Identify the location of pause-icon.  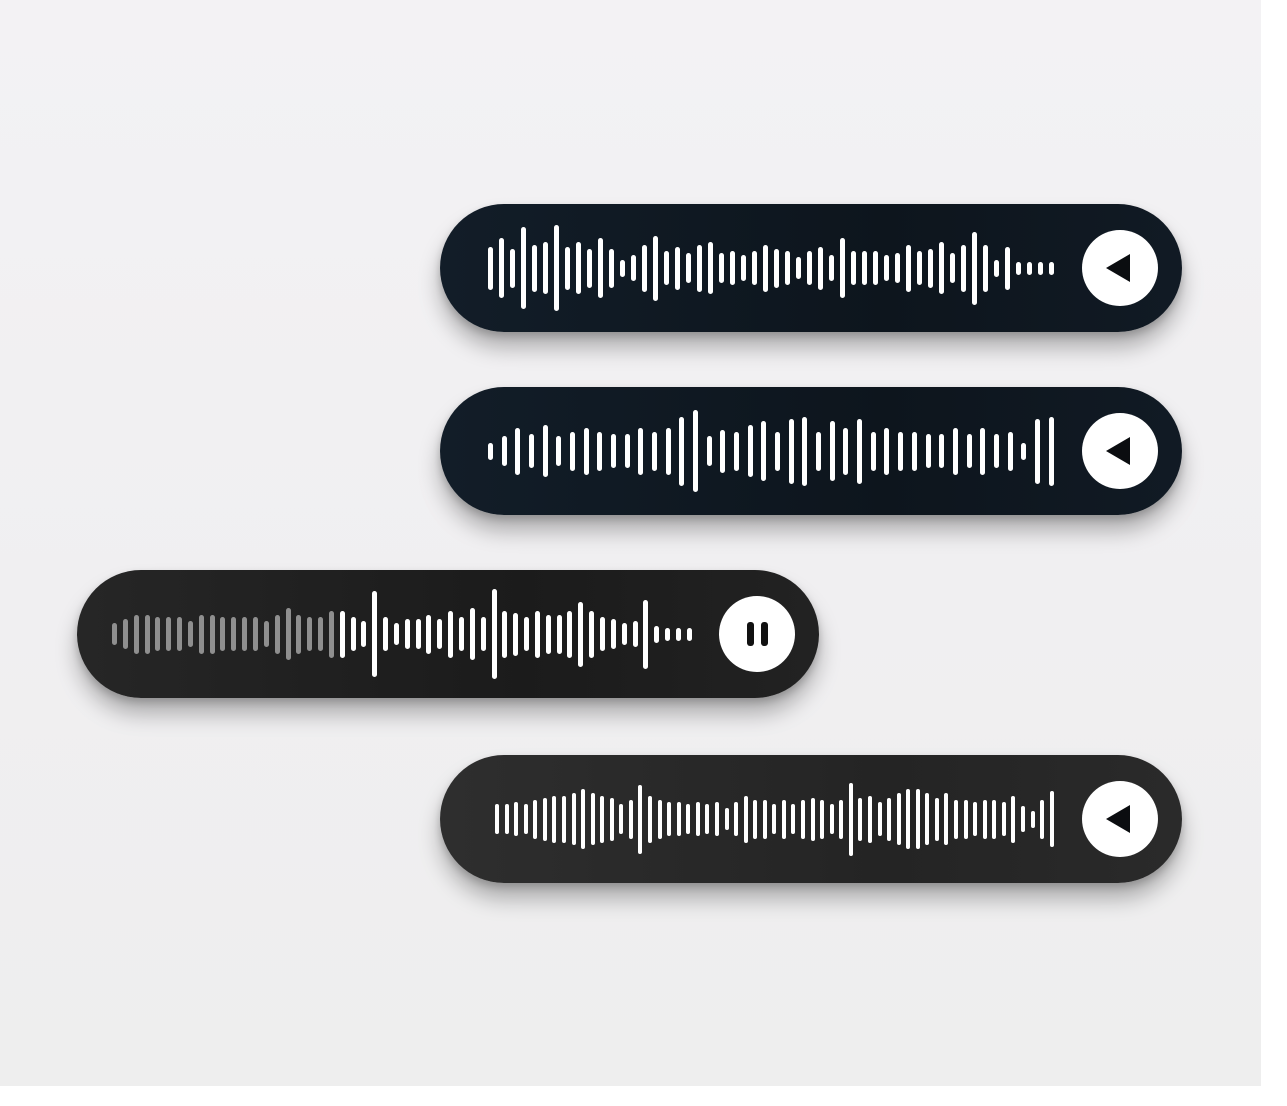
(757, 634).